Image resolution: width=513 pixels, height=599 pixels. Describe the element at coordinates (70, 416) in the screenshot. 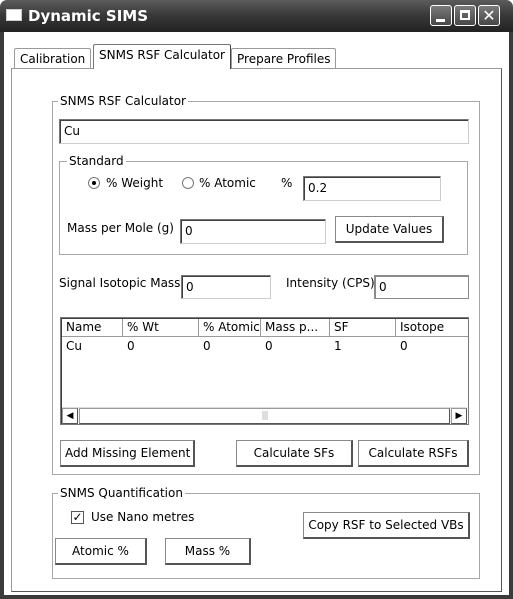

I see `scroll-left-icon: ◀` at that location.